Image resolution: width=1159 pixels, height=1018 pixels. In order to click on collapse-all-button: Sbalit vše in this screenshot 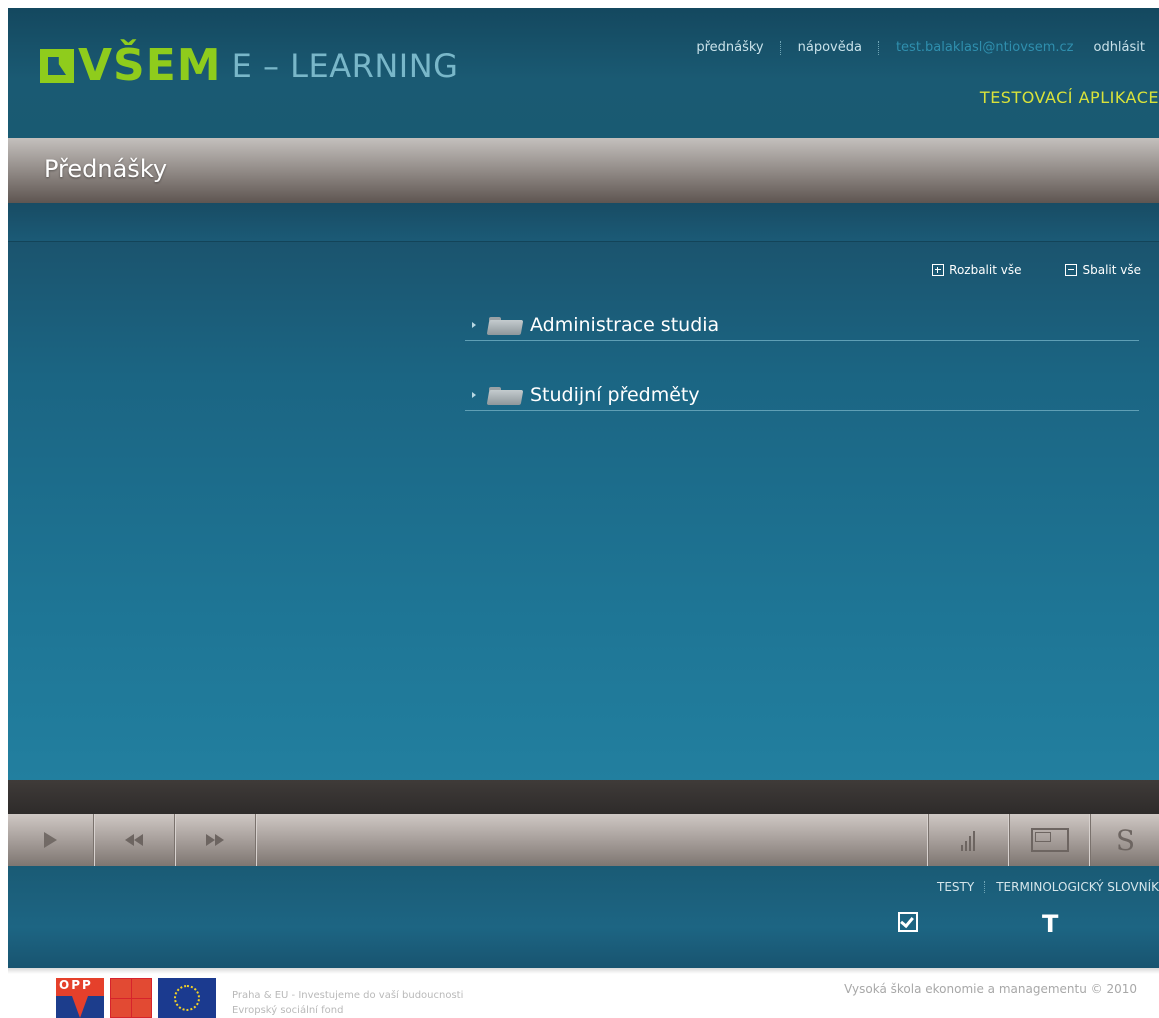, I will do `click(1103, 270)`.